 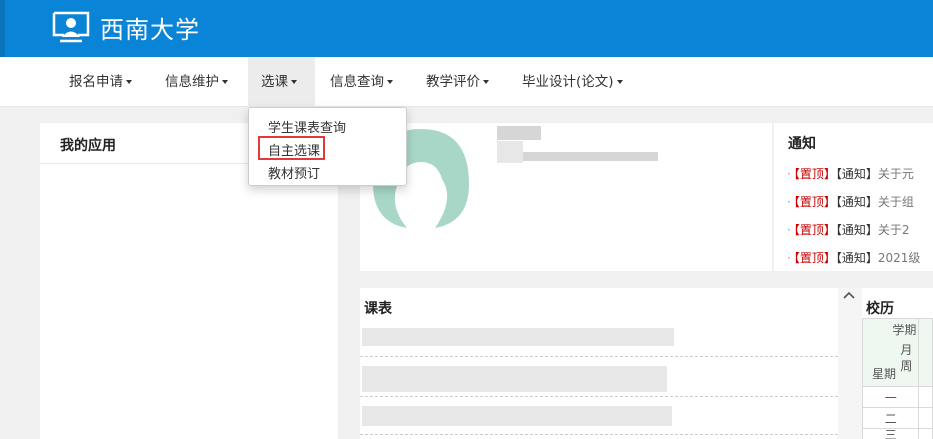 I want to click on nav-item-registration: 报名申请, so click(x=100, y=82).